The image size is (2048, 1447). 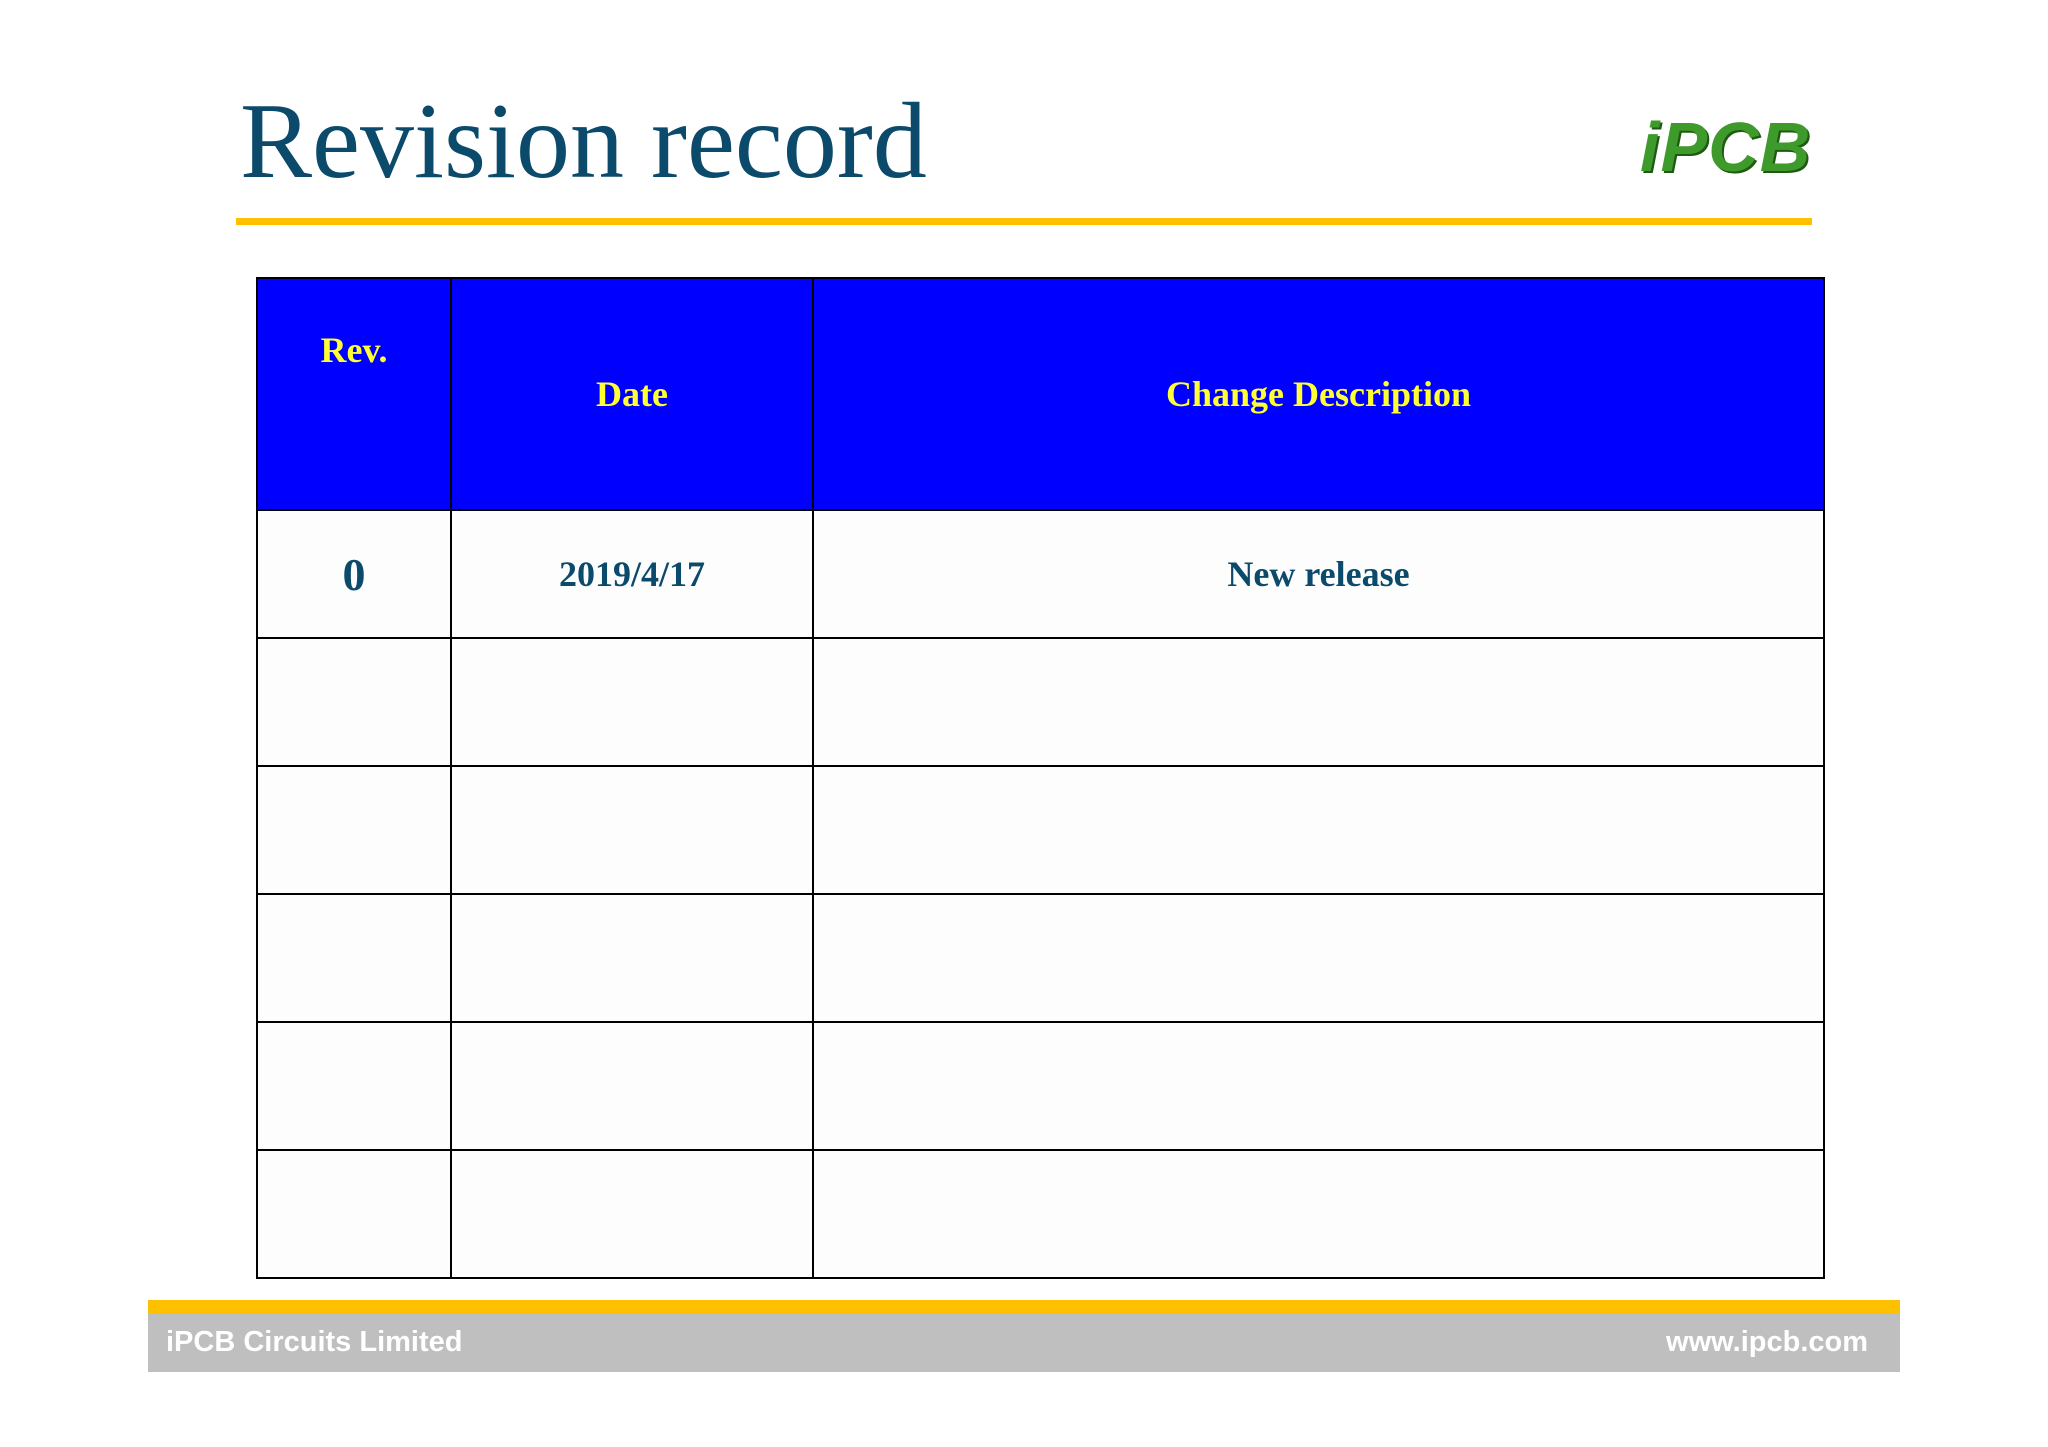 I want to click on date-cell: 2019/4/17, so click(x=632, y=574).